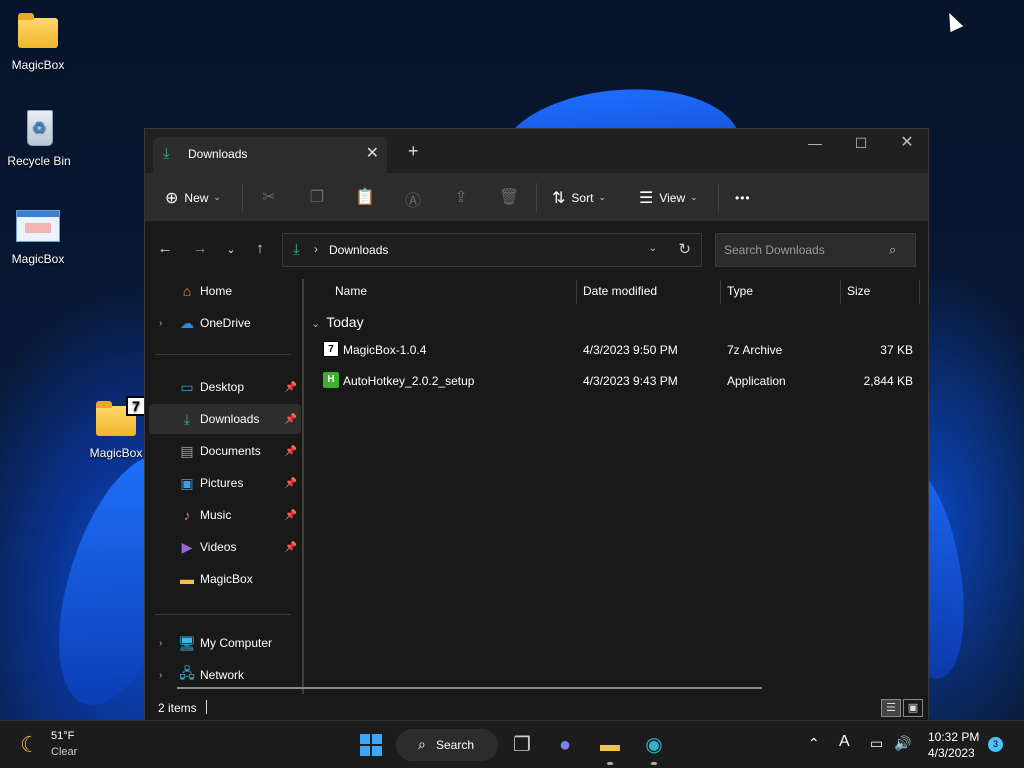  I want to click on collapse-chevron-icon: ⌄, so click(316, 324).